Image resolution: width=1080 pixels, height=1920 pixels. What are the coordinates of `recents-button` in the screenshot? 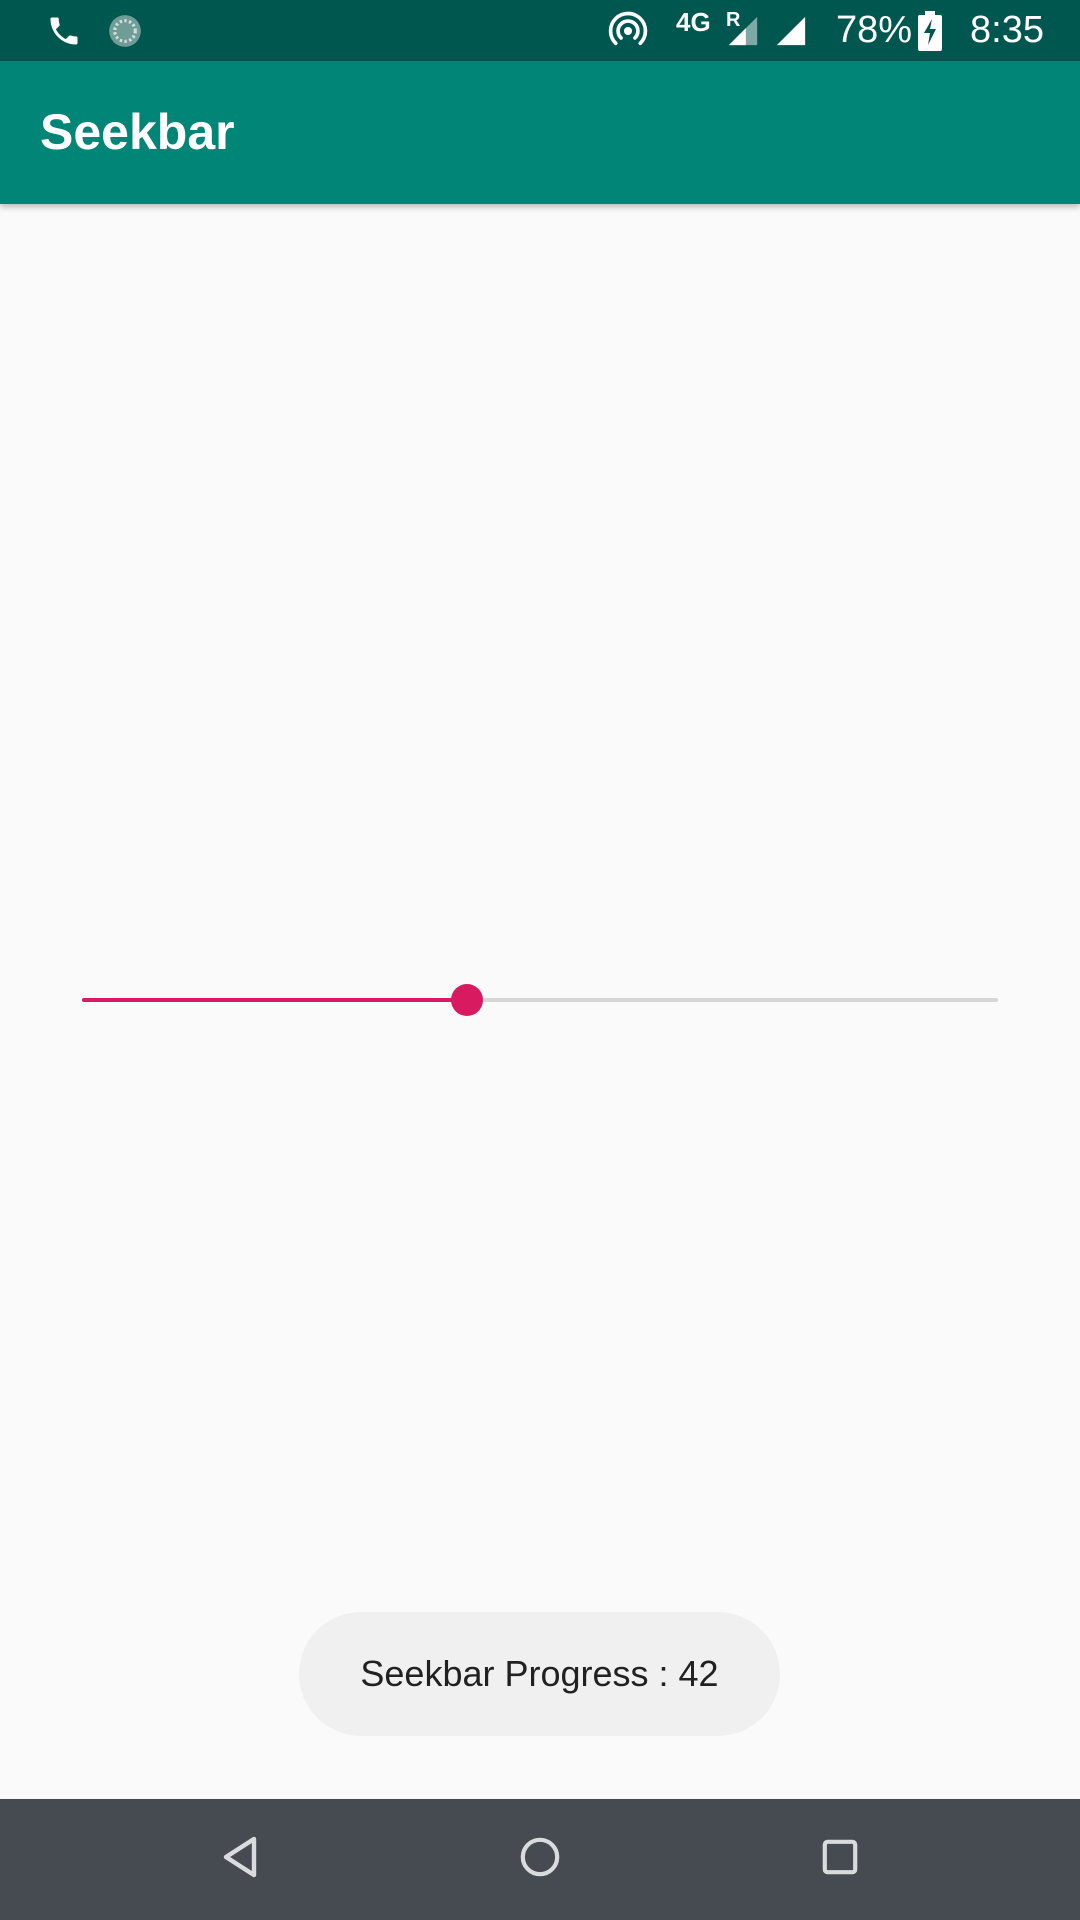 It's located at (840, 1859).